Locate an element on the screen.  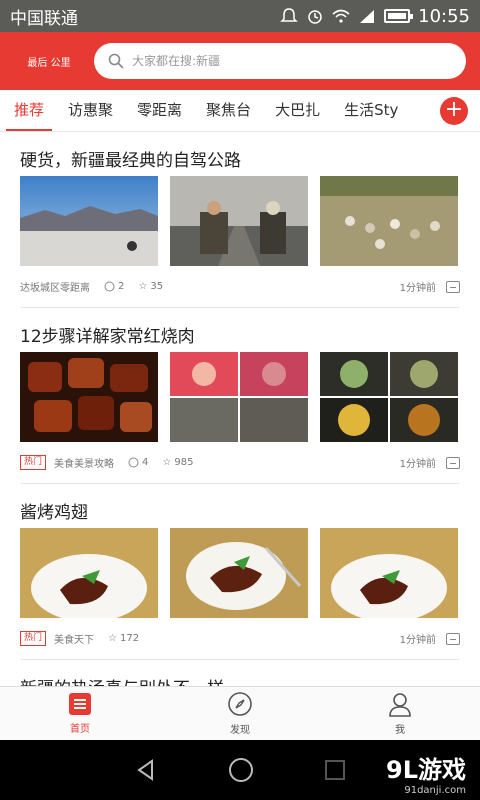
men-on-road-photo is located at coordinates (239, 221).